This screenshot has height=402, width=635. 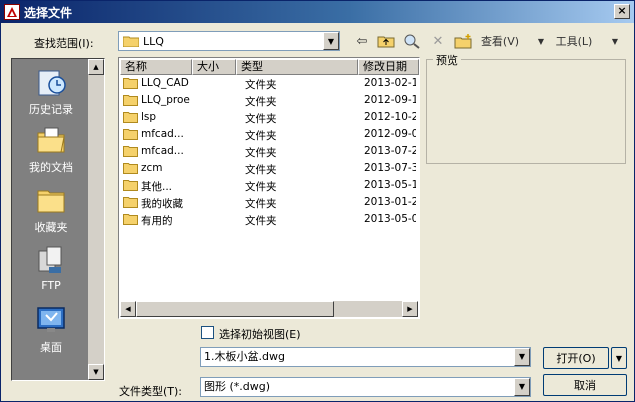 I want to click on places-bar: 历史记录 我的文档 收藏夹 FTP 桌面 ▲ ▼, so click(x=58, y=219).